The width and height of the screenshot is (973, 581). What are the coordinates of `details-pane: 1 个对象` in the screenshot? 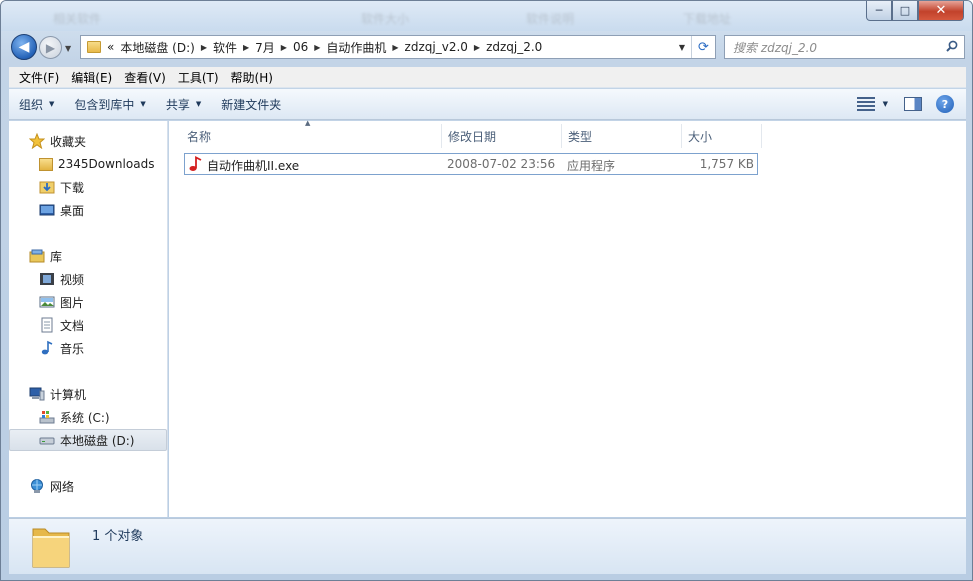 It's located at (487, 546).